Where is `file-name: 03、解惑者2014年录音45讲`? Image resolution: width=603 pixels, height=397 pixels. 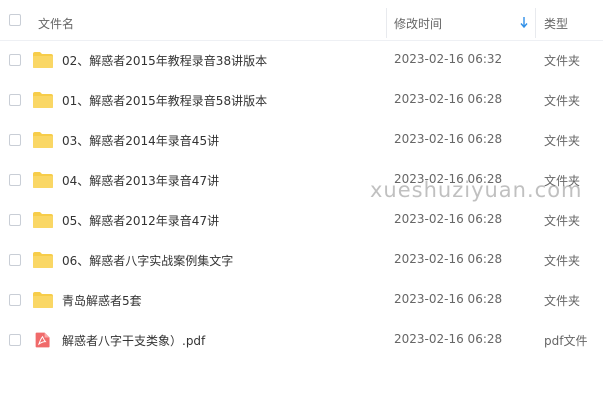 file-name: 03、解惑者2014年录音45讲 is located at coordinates (140, 140).